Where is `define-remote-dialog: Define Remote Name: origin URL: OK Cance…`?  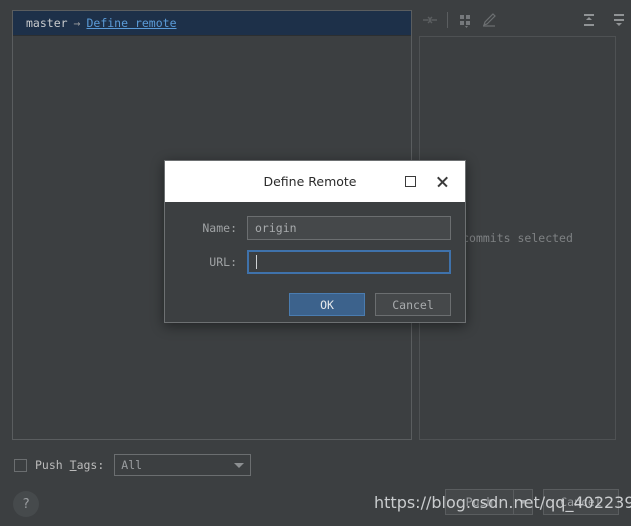 define-remote-dialog: Define Remote Name: origin URL: OK Cance… is located at coordinates (315, 241).